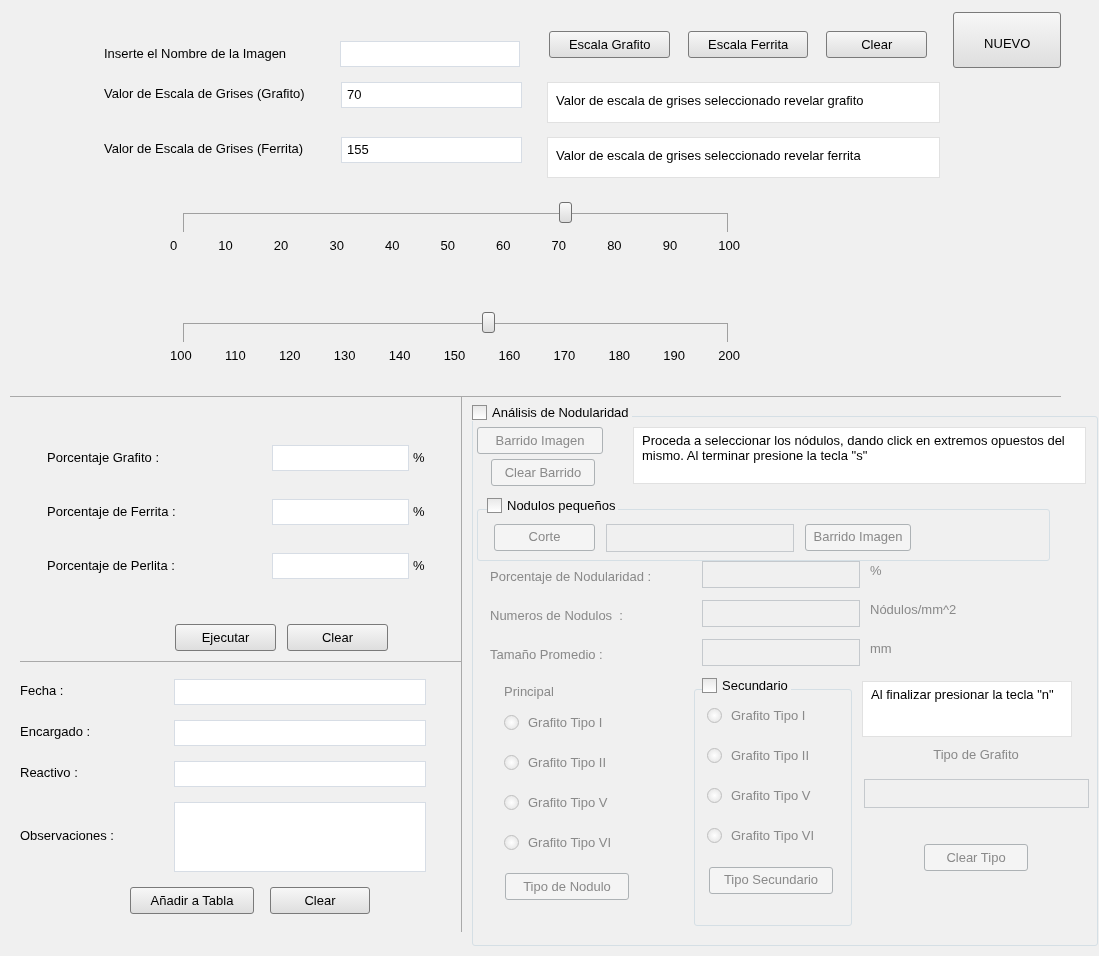 Image resolution: width=1099 pixels, height=956 pixels. What do you see at coordinates (204, 148) in the screenshot?
I see `field-label: Valor de Escala de Grises (Ferrita)` at bounding box center [204, 148].